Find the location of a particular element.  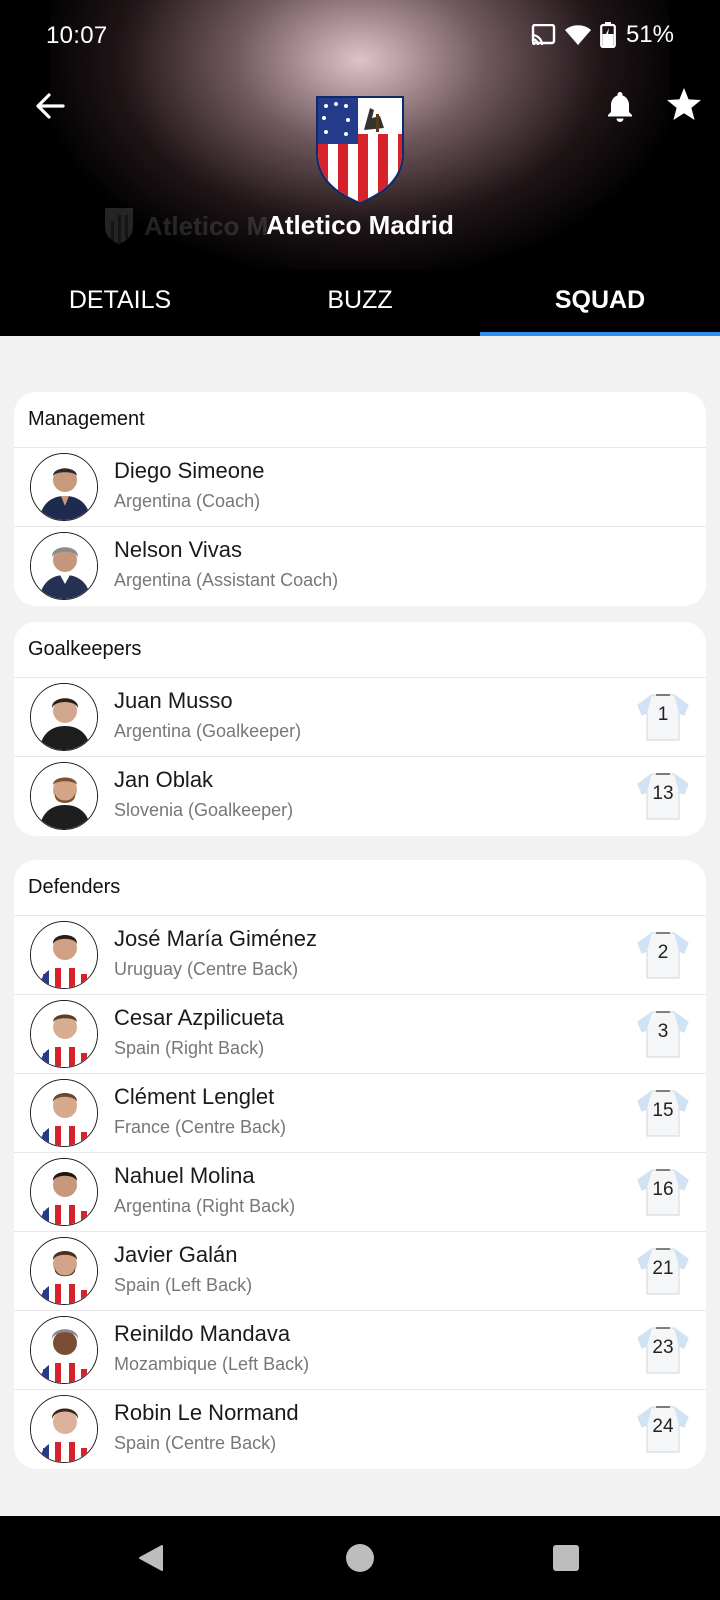

person-name: Diego Simeone is located at coordinates (189, 470).